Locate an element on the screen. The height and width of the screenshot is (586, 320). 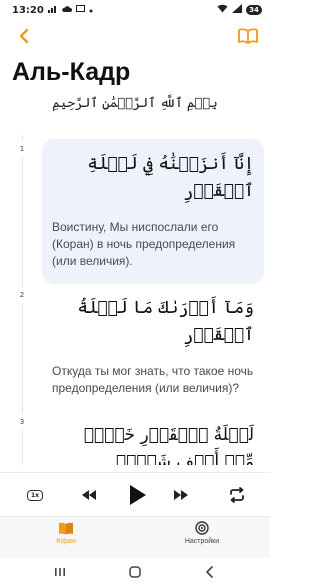
next-verse-button is located at coordinates (181, 495).